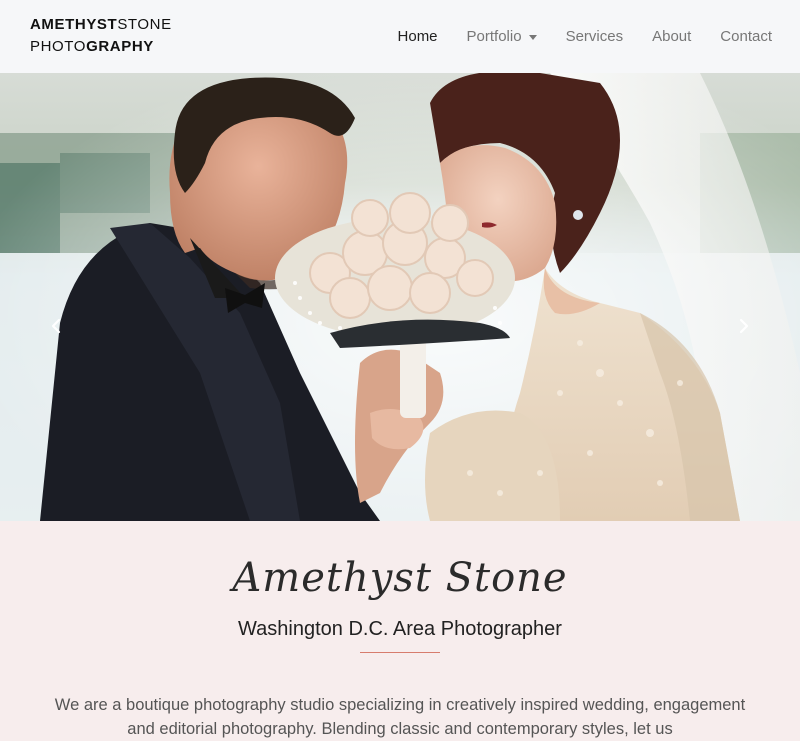 The image size is (800, 741). What do you see at coordinates (144, 24) in the screenshot?
I see `brand-line1-rest: STONE` at bounding box center [144, 24].